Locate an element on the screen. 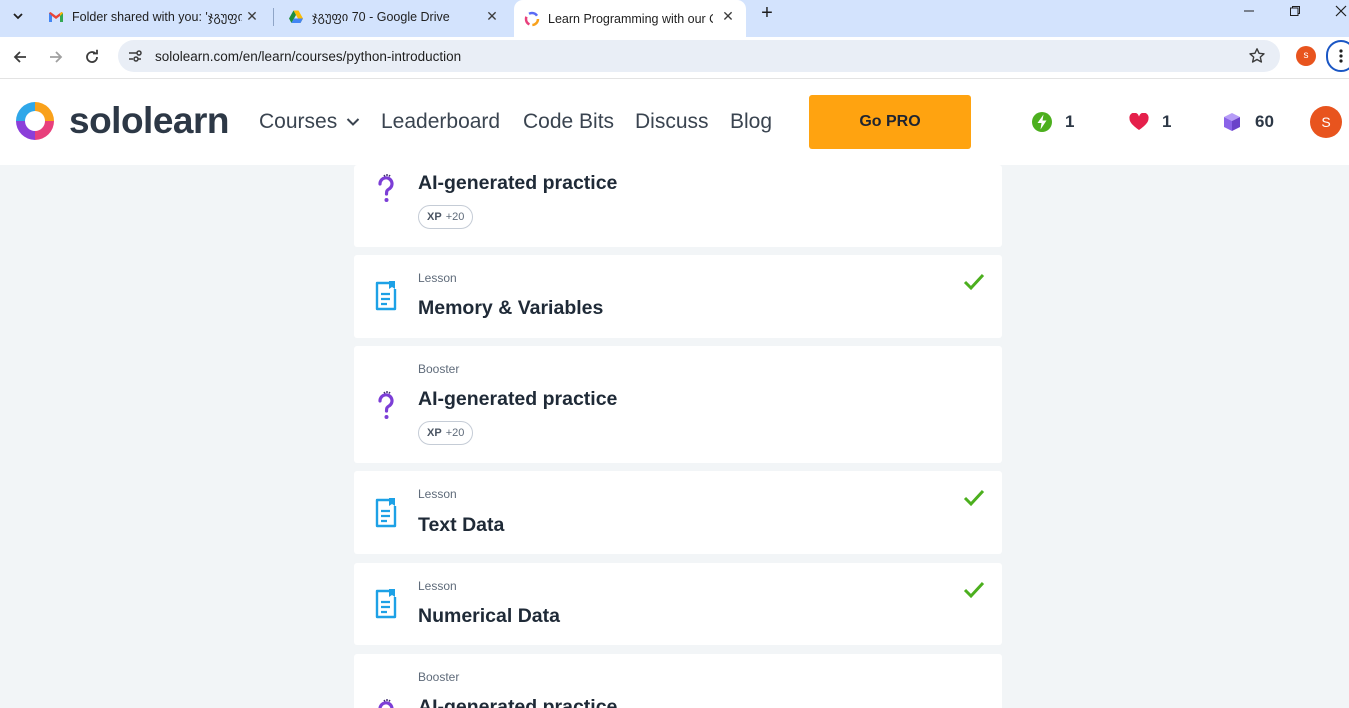 This screenshot has height=708, width=1349. minimize-button is located at coordinates (1249, 13).